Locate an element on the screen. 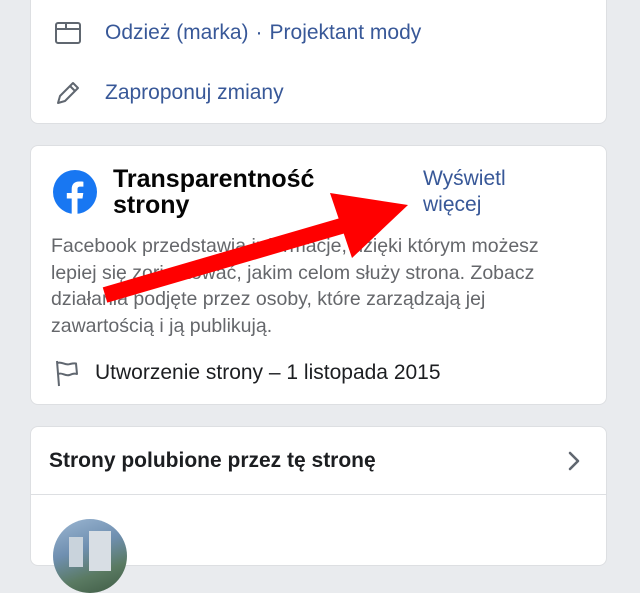  liked-pages-title: Strony polubione przez tę stronę is located at coordinates (212, 460).